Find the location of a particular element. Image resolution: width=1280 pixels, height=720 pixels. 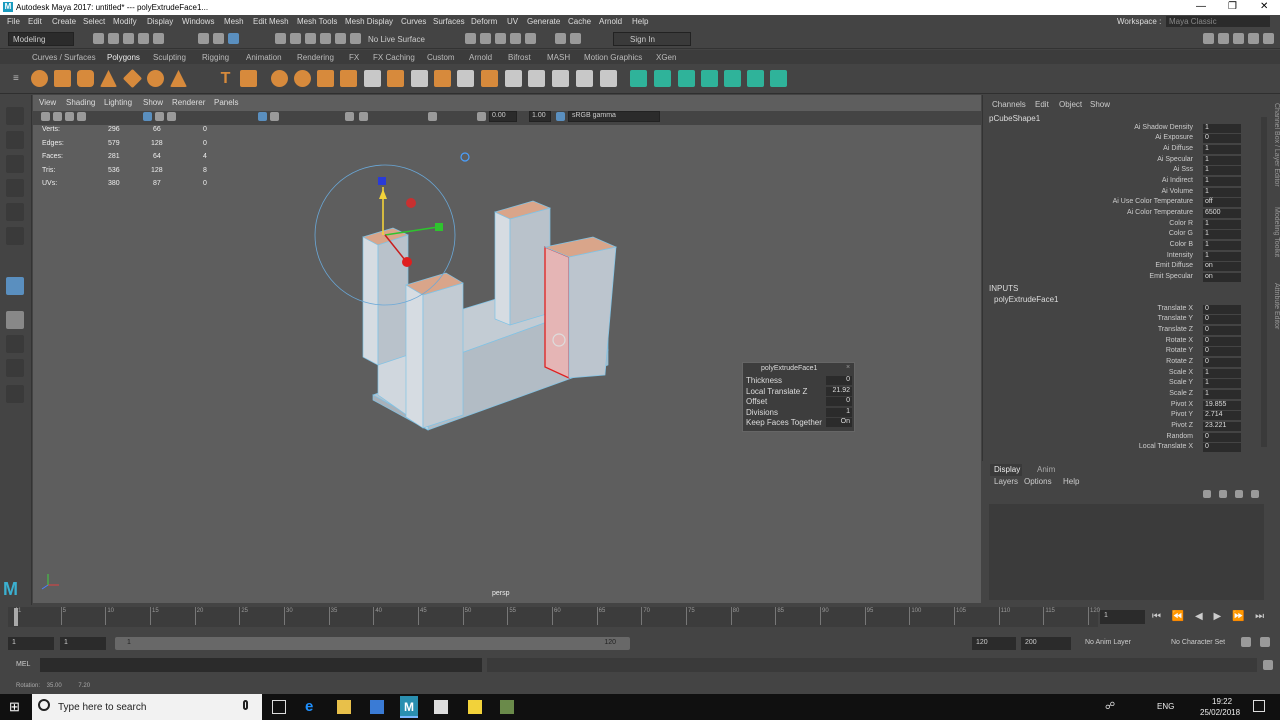

channel-value-field: 19.855 is located at coordinates (1222, 405).